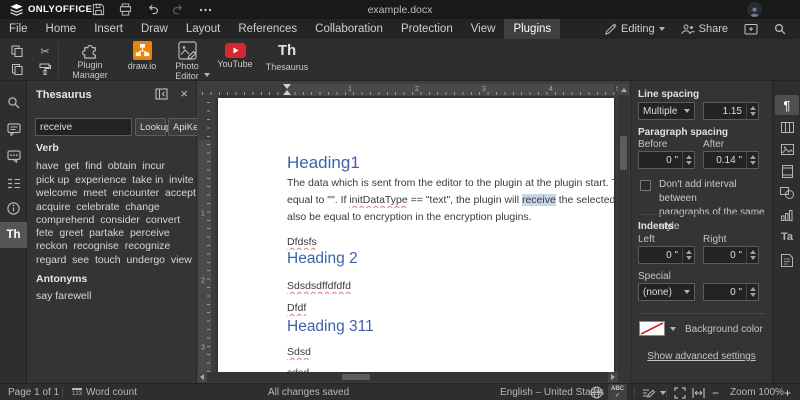 The height and width of the screenshot is (400, 800). What do you see at coordinates (205, 234) in the screenshot?
I see `vertical-ruler: 1 2 3` at bounding box center [205, 234].